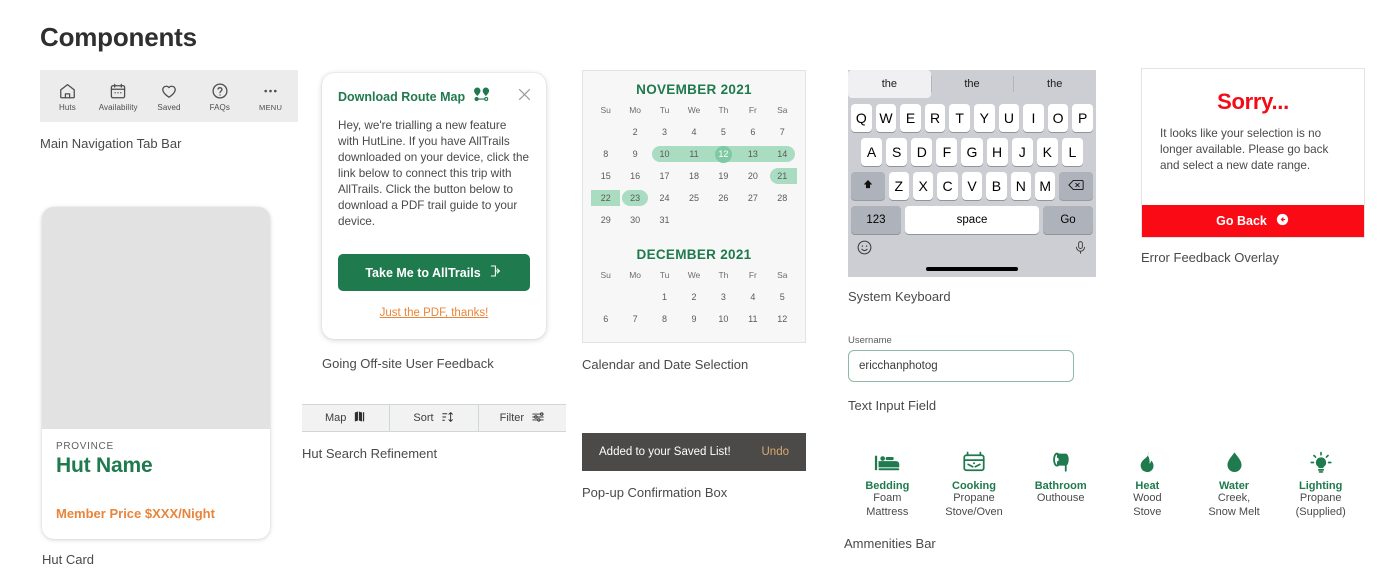 The image size is (1400, 587). I want to click on calendar-day-cell: 30, so click(634, 220).